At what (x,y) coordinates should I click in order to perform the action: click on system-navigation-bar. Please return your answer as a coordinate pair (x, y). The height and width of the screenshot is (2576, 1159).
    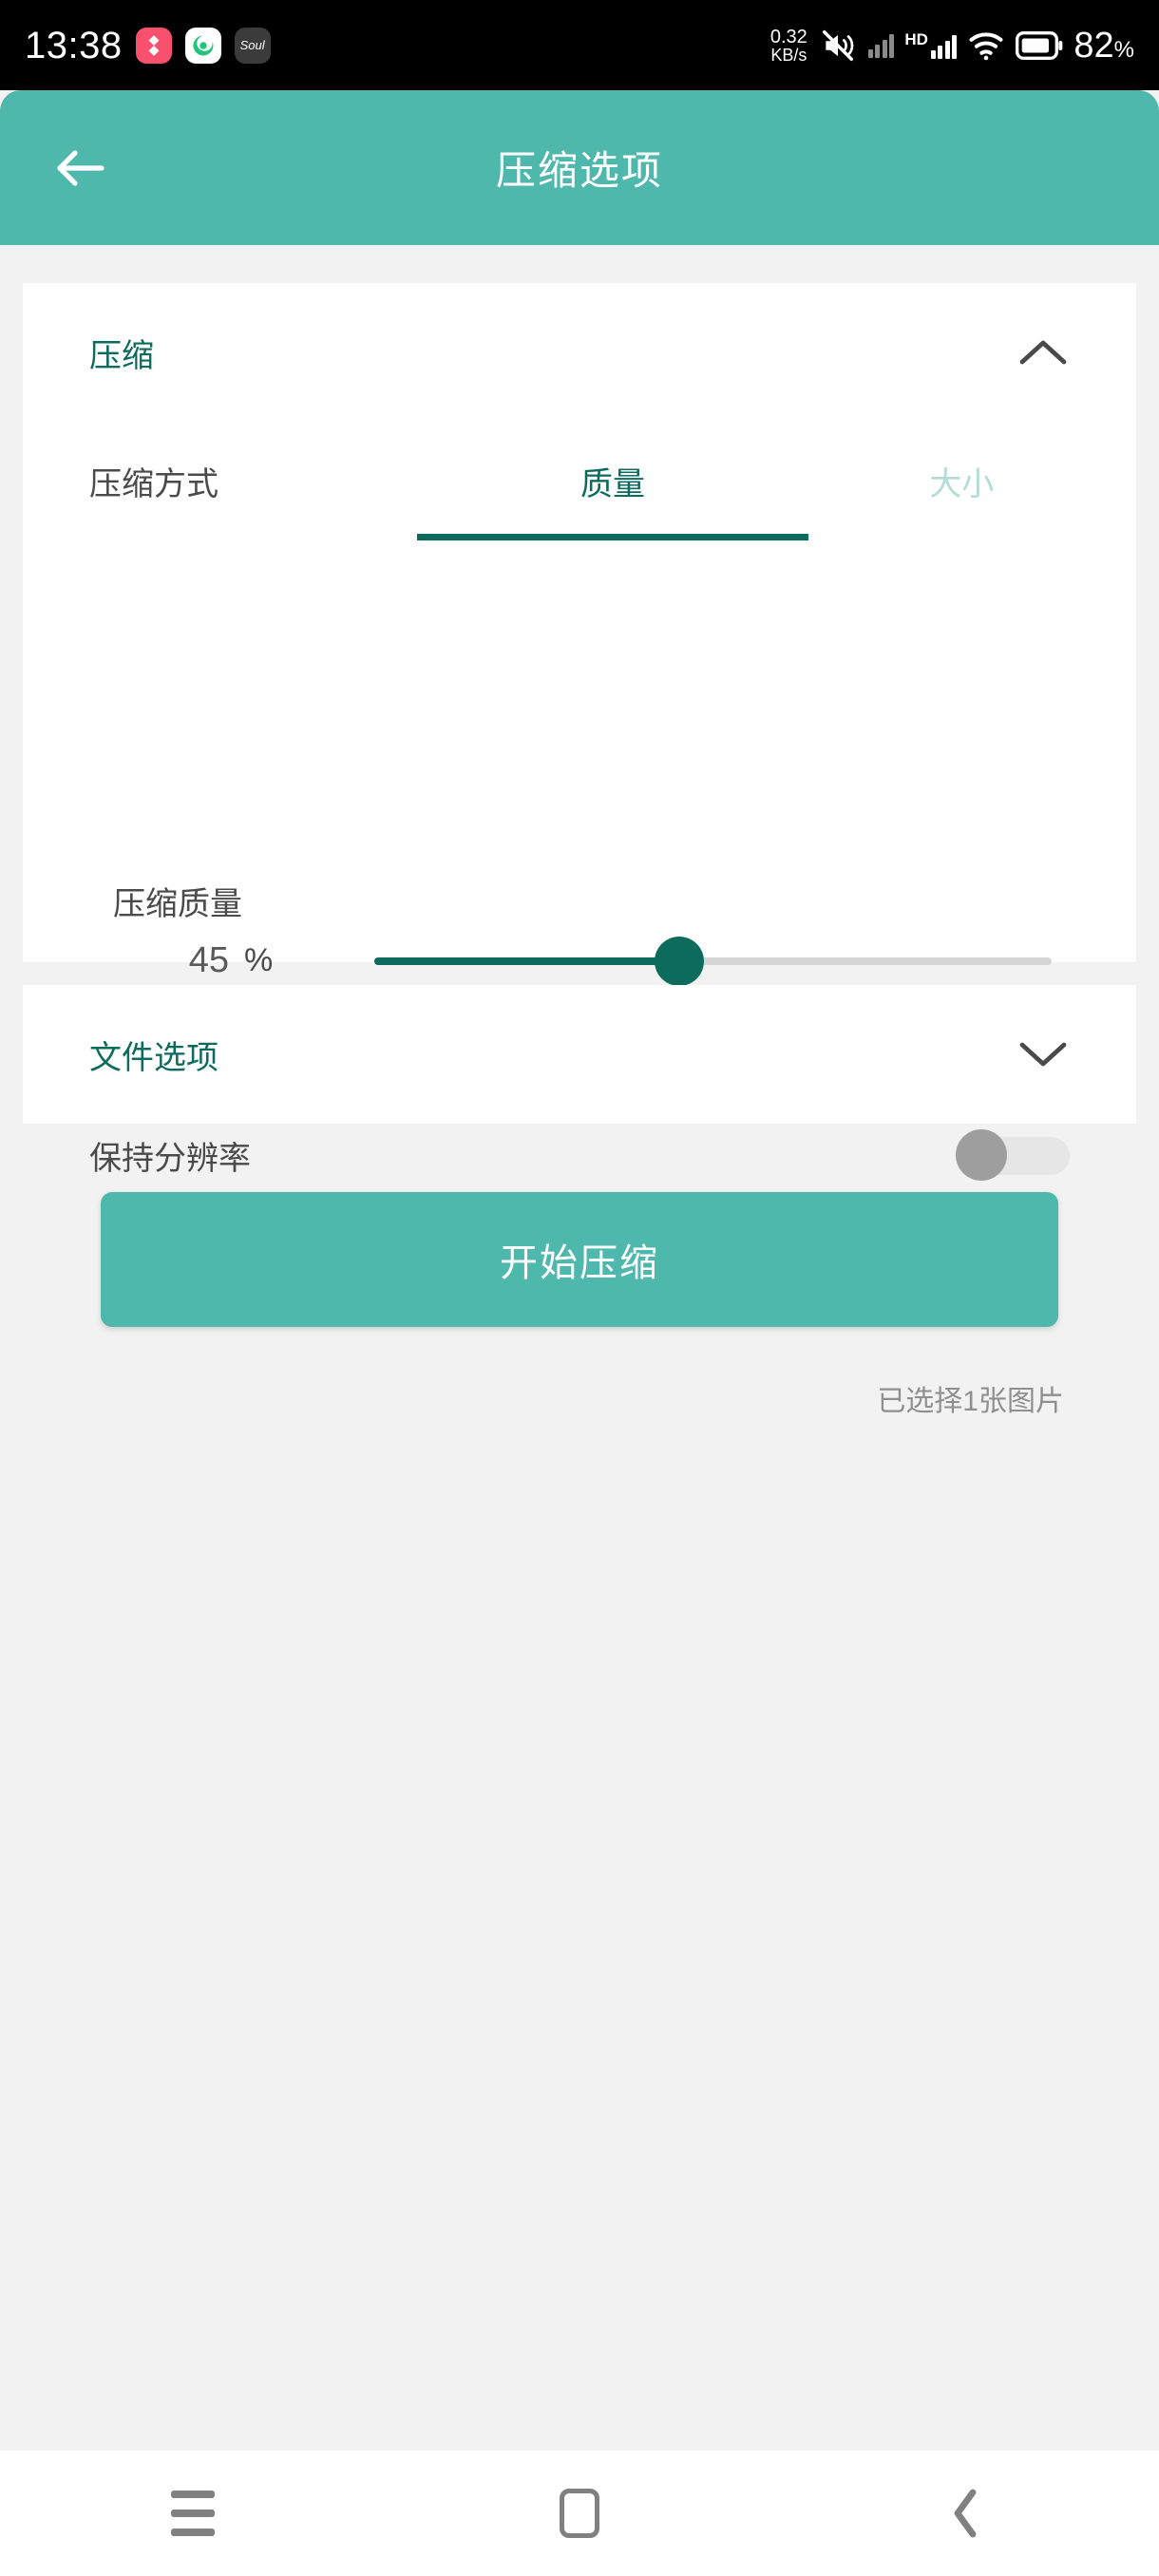
    Looking at the image, I should click on (579, 2513).